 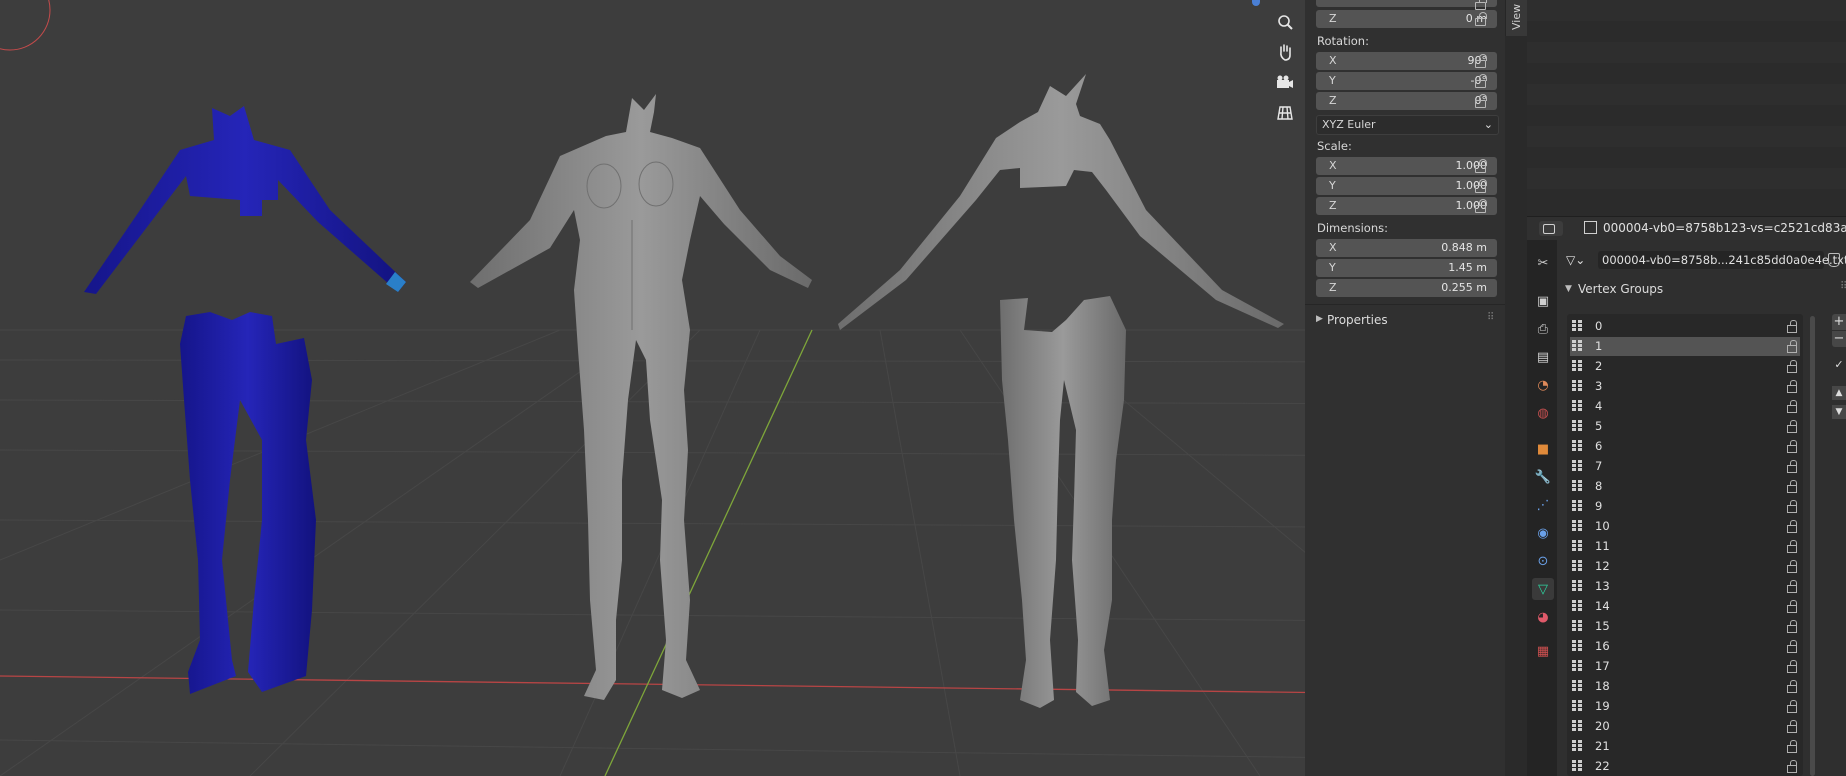 I want to click on vertex-group-item: 9, so click(x=1685, y=506).